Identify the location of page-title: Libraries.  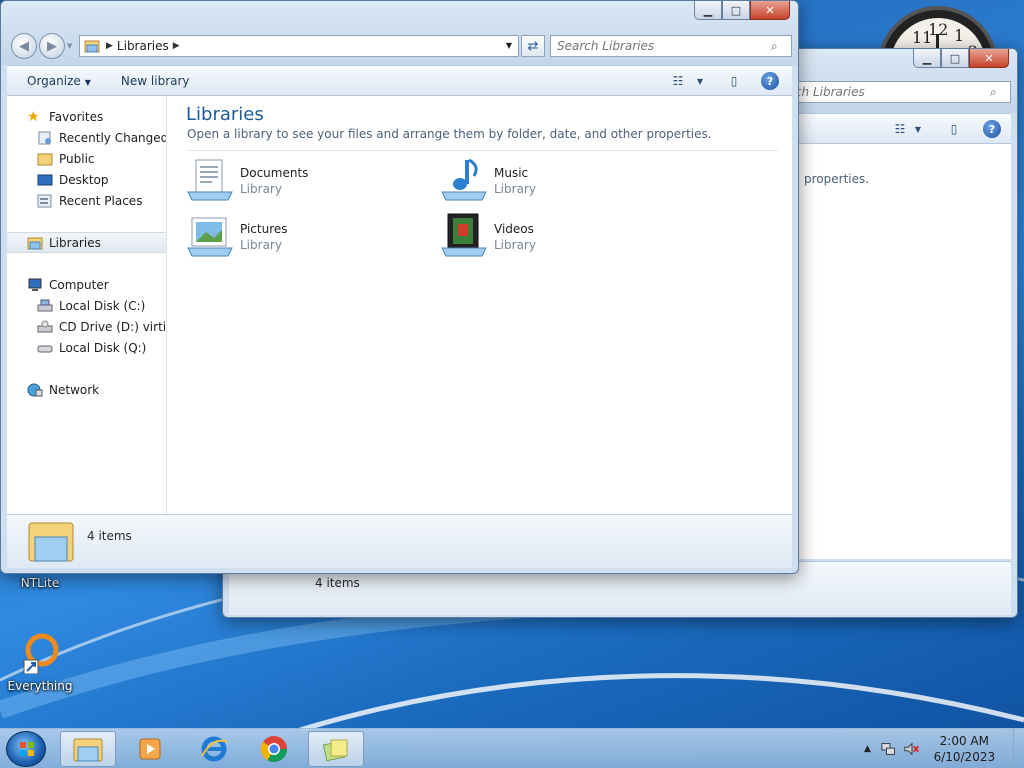
(225, 114).